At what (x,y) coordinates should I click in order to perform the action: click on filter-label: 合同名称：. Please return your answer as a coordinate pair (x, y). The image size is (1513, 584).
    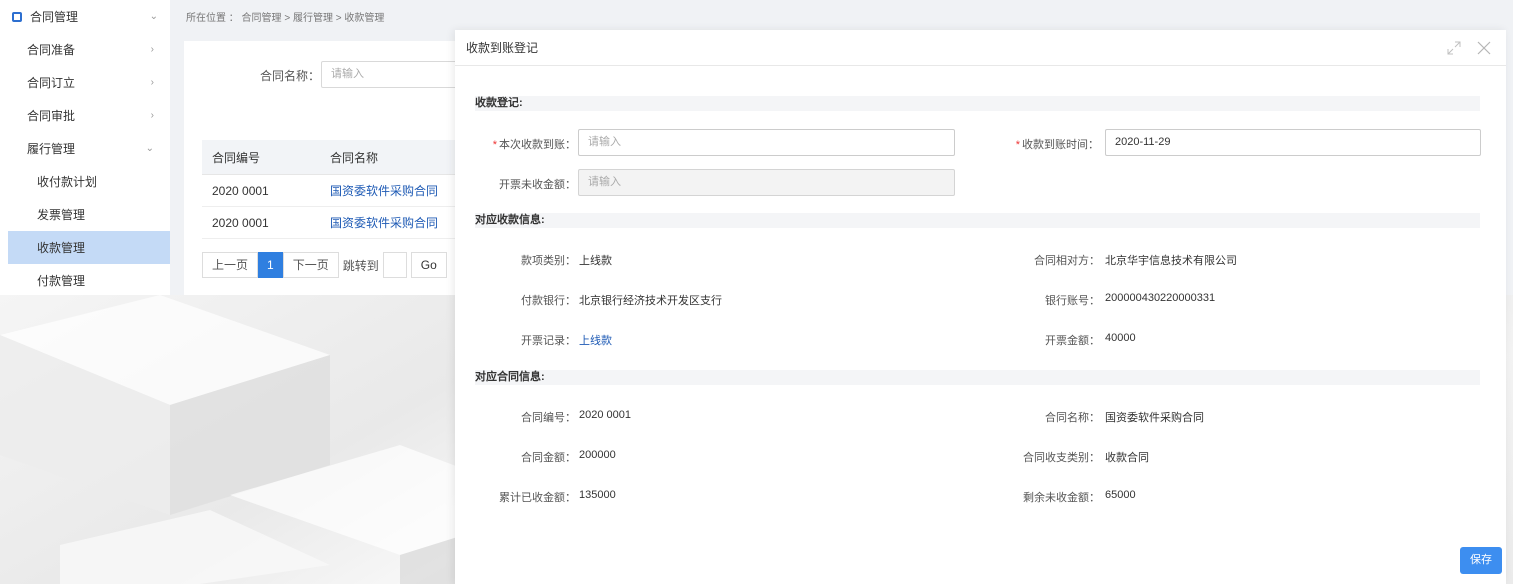
    Looking at the image, I should click on (290, 76).